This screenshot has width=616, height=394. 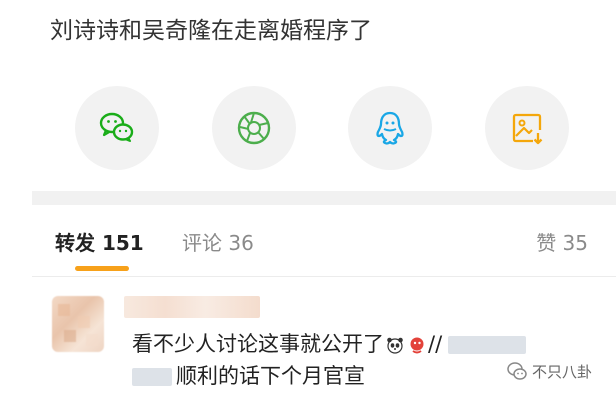 I want to click on panda-emoji-icon, so click(x=395, y=345).